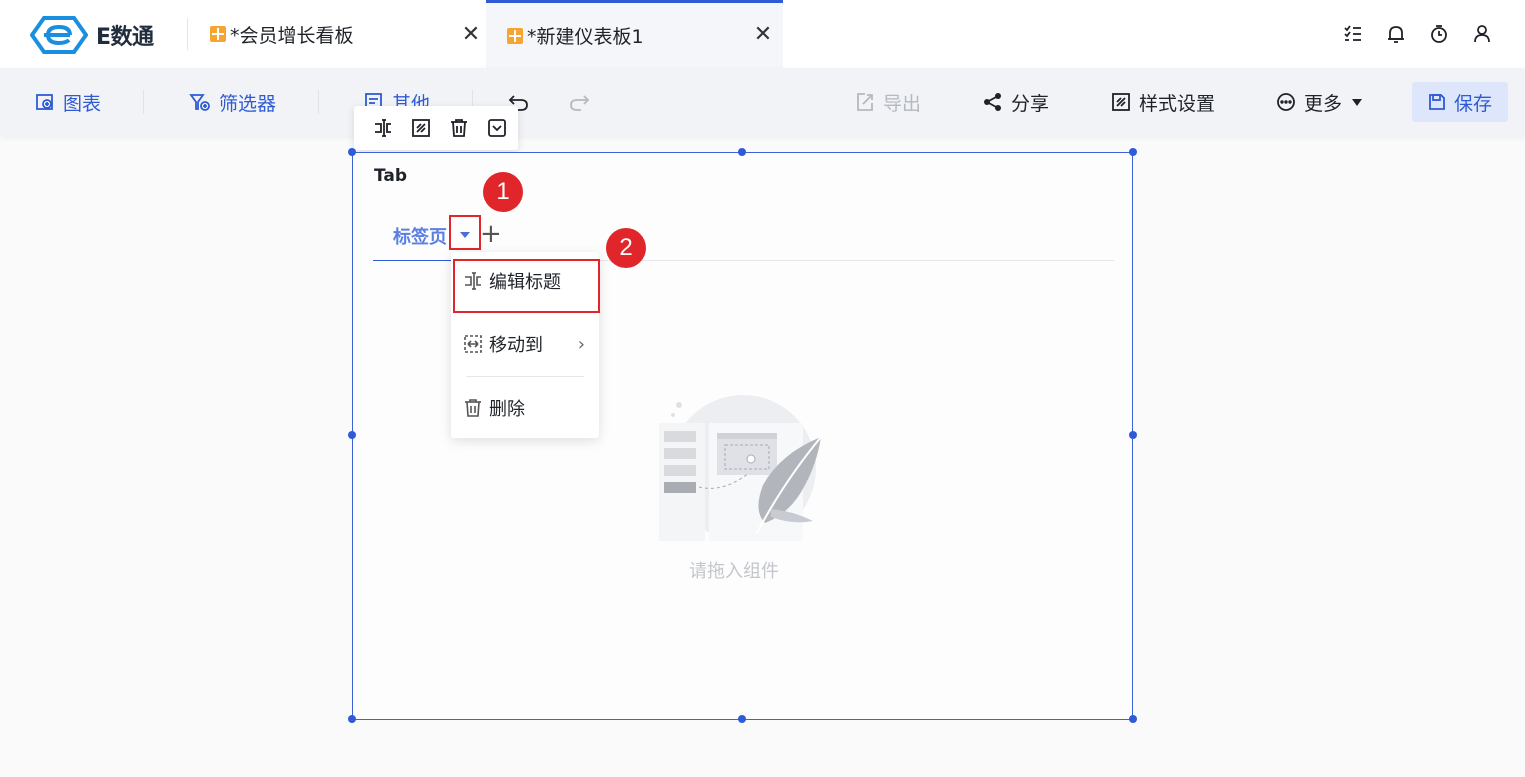 This screenshot has width=1525, height=777. What do you see at coordinates (762, 102) in the screenshot?
I see `main-toolbar: 图表 筛选器 其他 导出 分享 样式设置 更多 保存` at bounding box center [762, 102].